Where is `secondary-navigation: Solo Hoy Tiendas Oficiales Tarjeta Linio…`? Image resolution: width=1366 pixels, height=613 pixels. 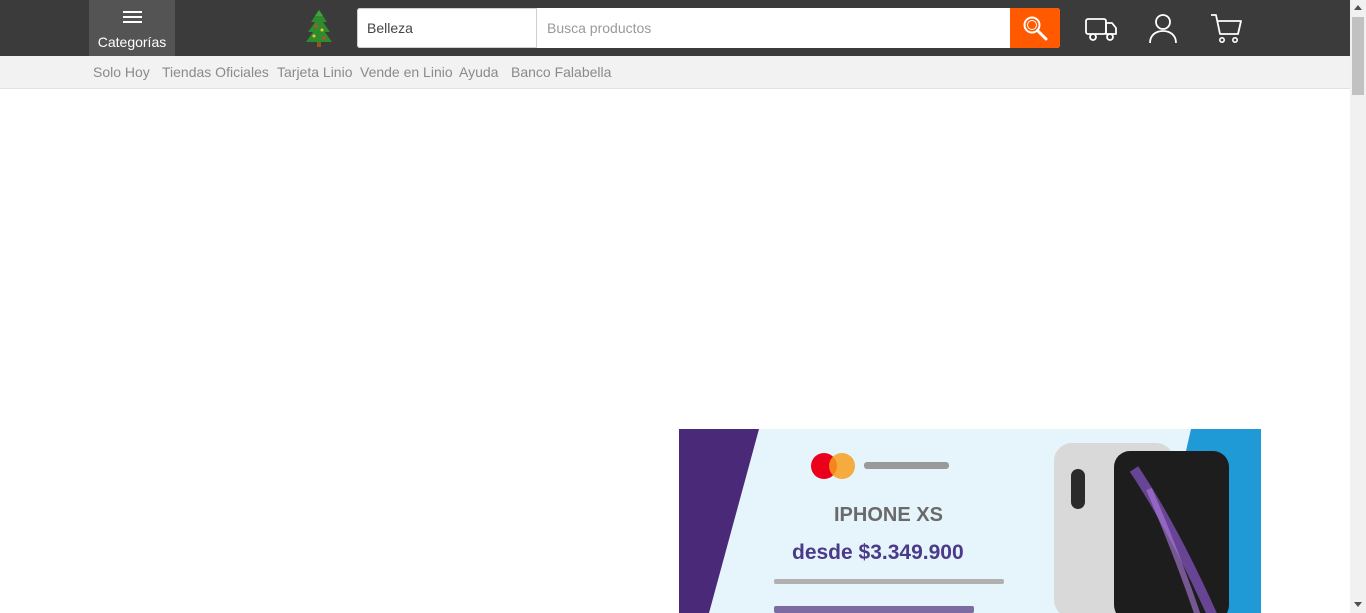
secondary-navigation: Solo Hoy Tiendas Oficiales Tarjeta Linio… is located at coordinates (675, 72).